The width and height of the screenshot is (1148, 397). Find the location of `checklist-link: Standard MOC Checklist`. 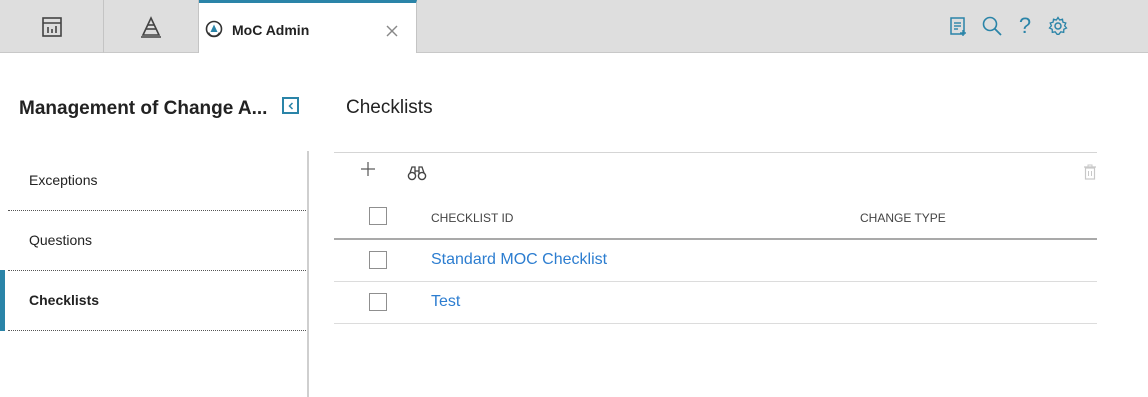

checklist-link: Standard MOC Checklist is located at coordinates (519, 260).